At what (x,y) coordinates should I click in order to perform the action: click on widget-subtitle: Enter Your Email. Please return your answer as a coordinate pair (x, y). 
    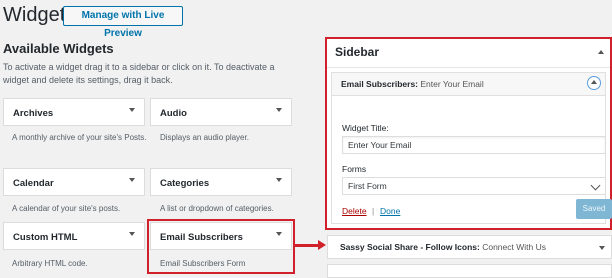
    Looking at the image, I should click on (452, 84).